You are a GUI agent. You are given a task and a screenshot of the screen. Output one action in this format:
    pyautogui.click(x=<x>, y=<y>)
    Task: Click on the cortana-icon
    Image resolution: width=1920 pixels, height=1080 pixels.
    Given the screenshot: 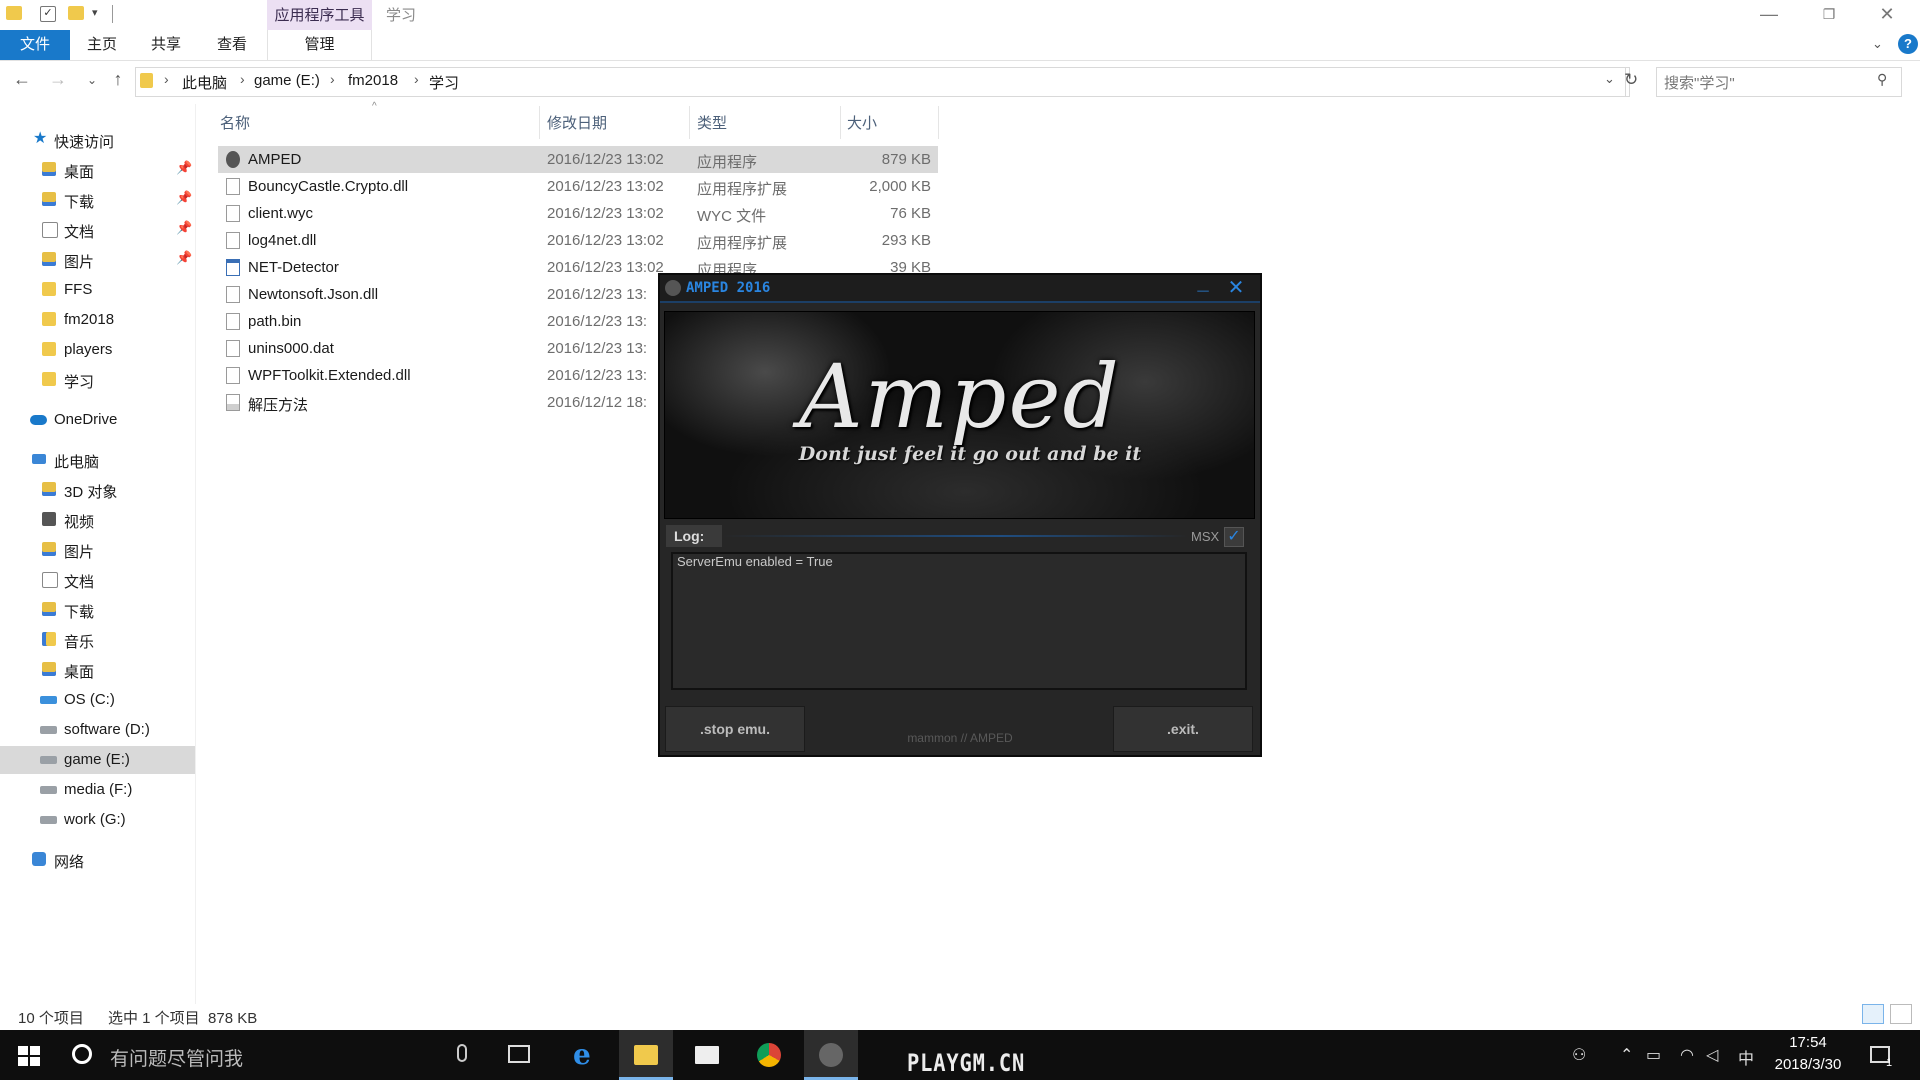 What is the action you would take?
    pyautogui.click(x=82, y=1054)
    